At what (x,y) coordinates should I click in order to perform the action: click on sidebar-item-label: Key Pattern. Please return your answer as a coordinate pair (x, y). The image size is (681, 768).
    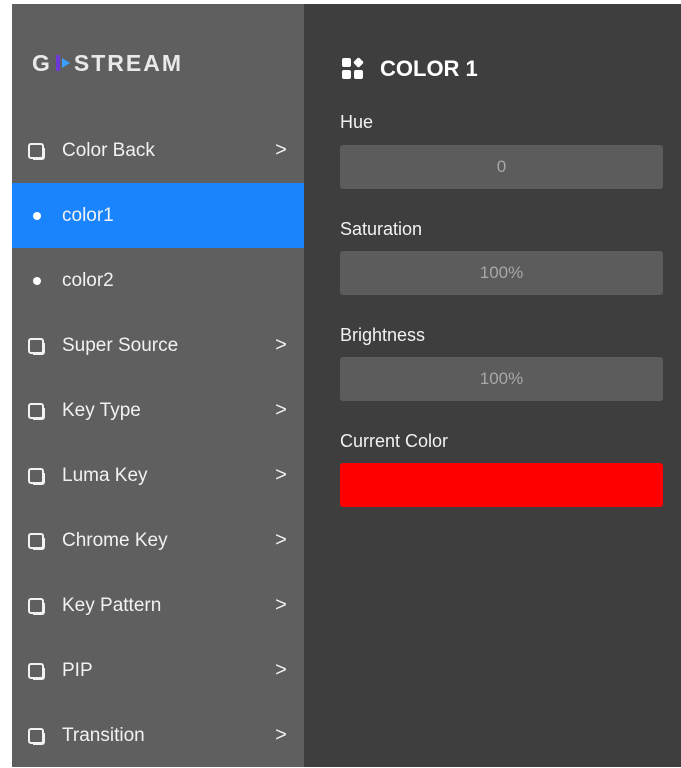
    Looking at the image, I should click on (112, 605).